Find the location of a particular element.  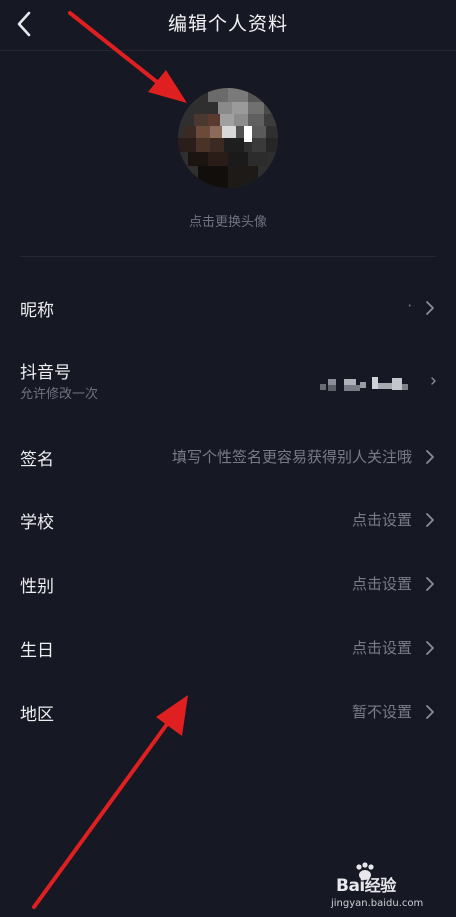

watermark-brand: Bai经验 is located at coordinates (366, 886).